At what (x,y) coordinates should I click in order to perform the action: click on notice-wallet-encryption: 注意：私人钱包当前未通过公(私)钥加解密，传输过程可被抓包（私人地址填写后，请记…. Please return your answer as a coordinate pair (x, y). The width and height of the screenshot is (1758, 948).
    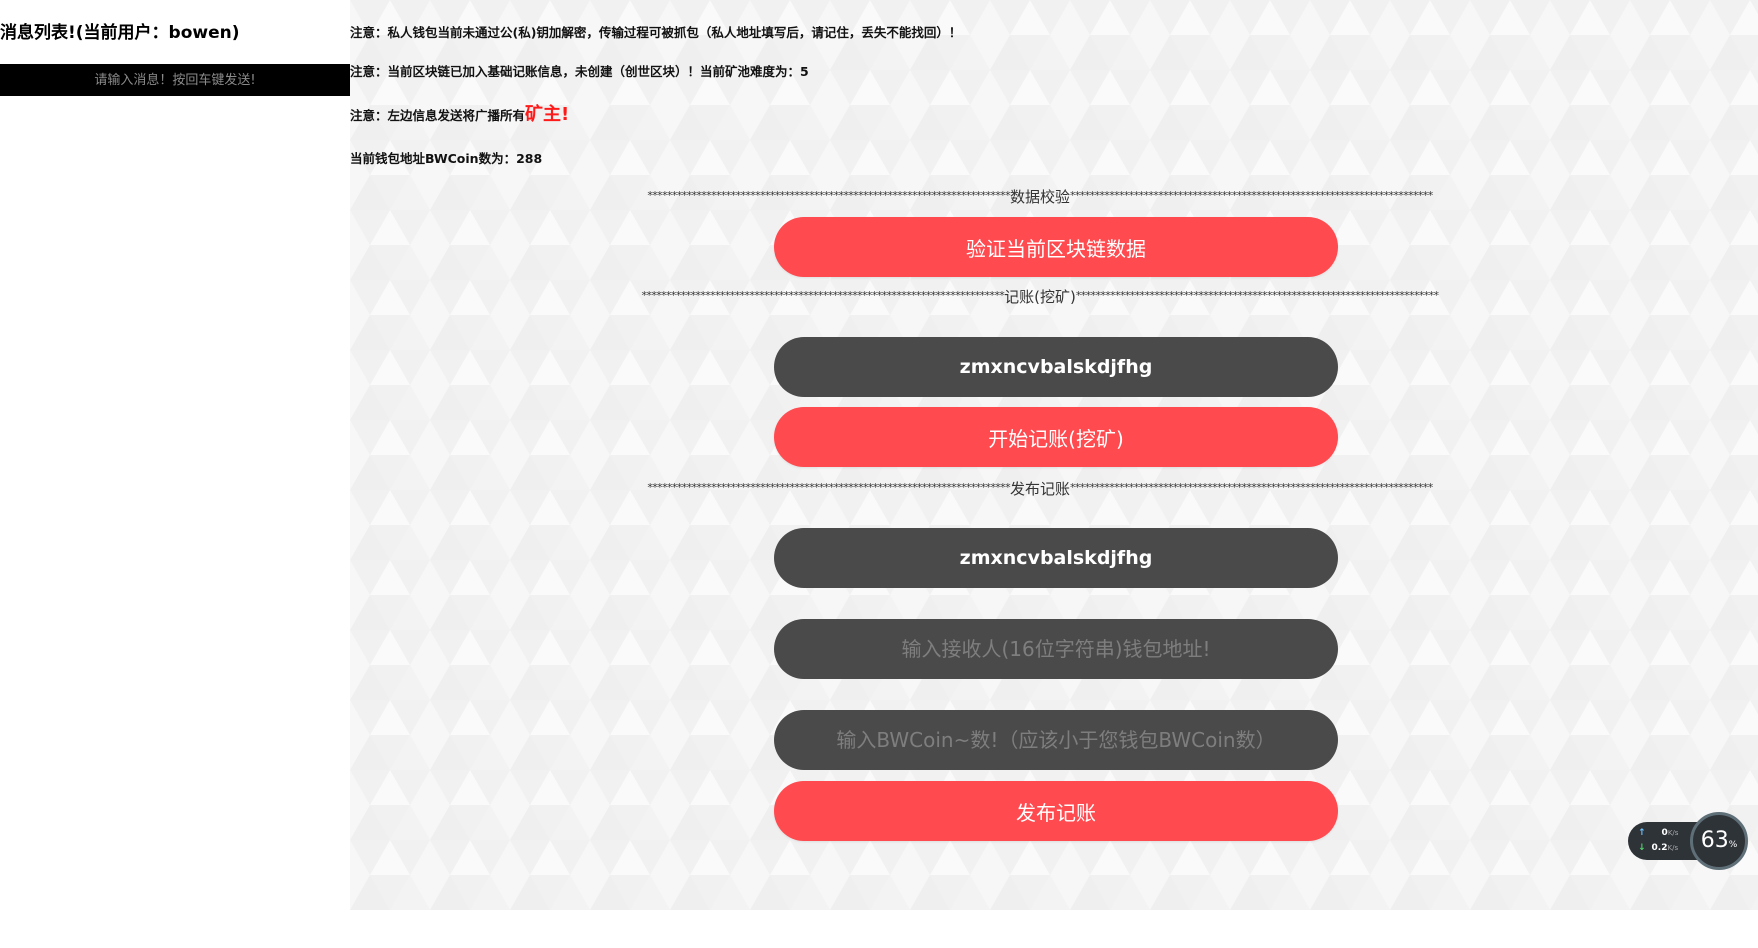
    Looking at the image, I should click on (656, 32).